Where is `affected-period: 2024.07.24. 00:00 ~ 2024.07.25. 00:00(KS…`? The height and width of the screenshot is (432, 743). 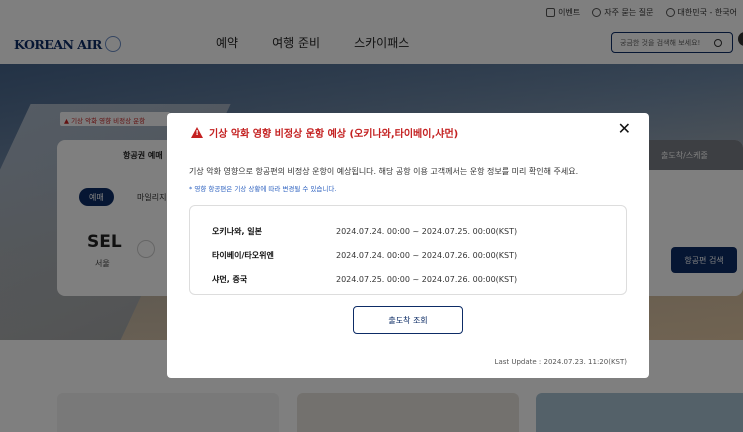
affected-period: 2024.07.24. 00:00 ~ 2024.07.25. 00:00(KS… is located at coordinates (427, 231).